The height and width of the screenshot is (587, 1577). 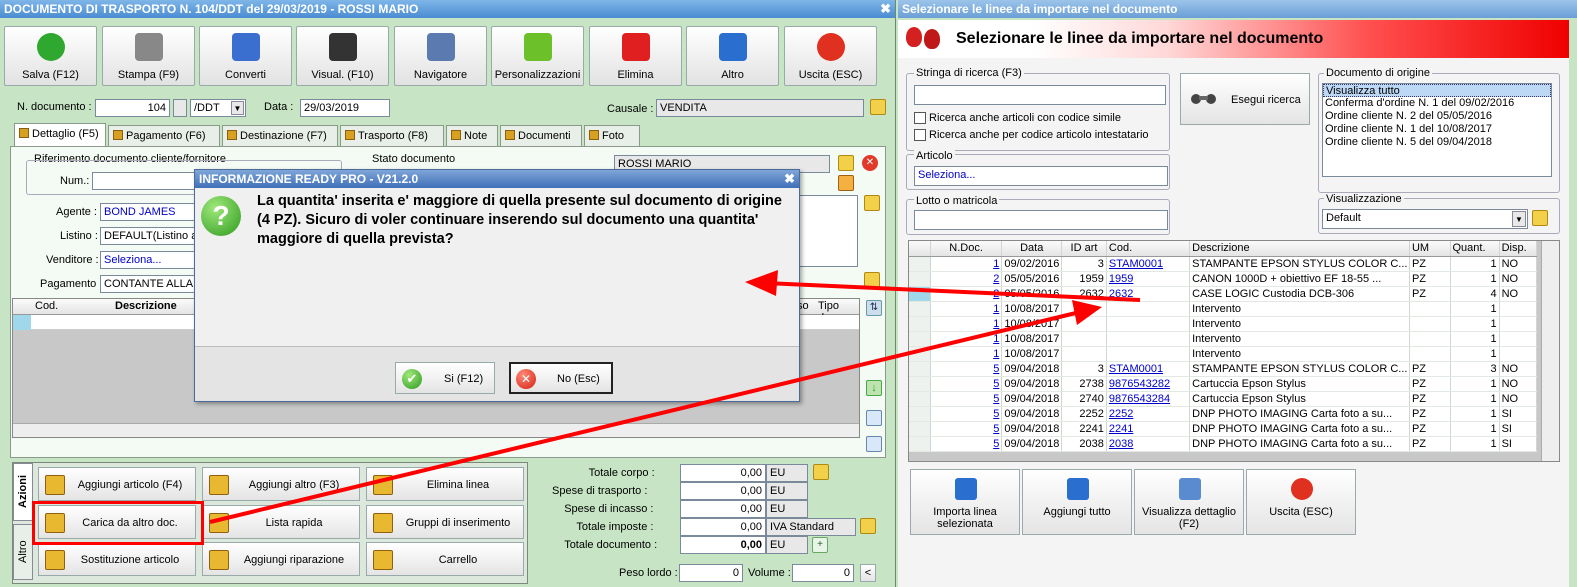 What do you see at coordinates (392, 136) in the screenshot?
I see `tab-3: Trasporto (F8)` at bounding box center [392, 136].